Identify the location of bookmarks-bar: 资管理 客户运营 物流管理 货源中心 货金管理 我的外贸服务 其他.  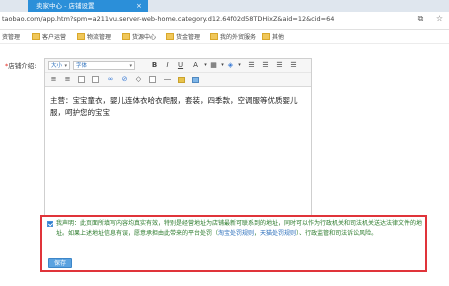
(224, 37).